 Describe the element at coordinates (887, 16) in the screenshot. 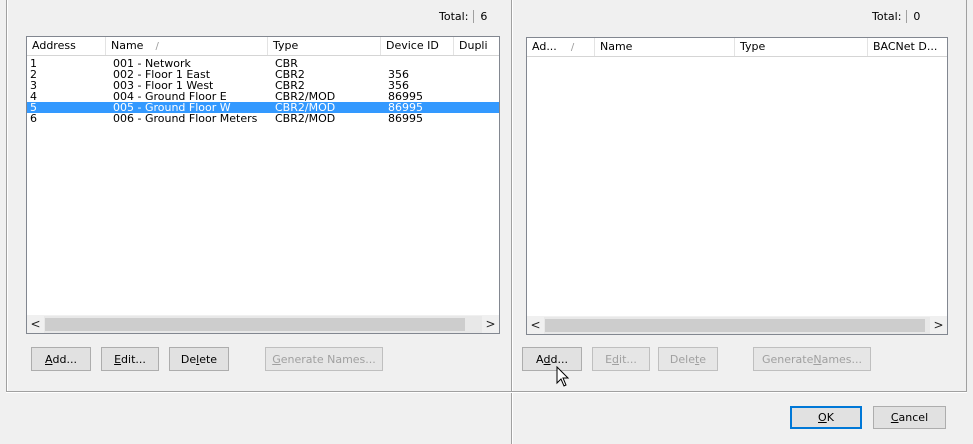

I see `right-total-label: Total:` at that location.